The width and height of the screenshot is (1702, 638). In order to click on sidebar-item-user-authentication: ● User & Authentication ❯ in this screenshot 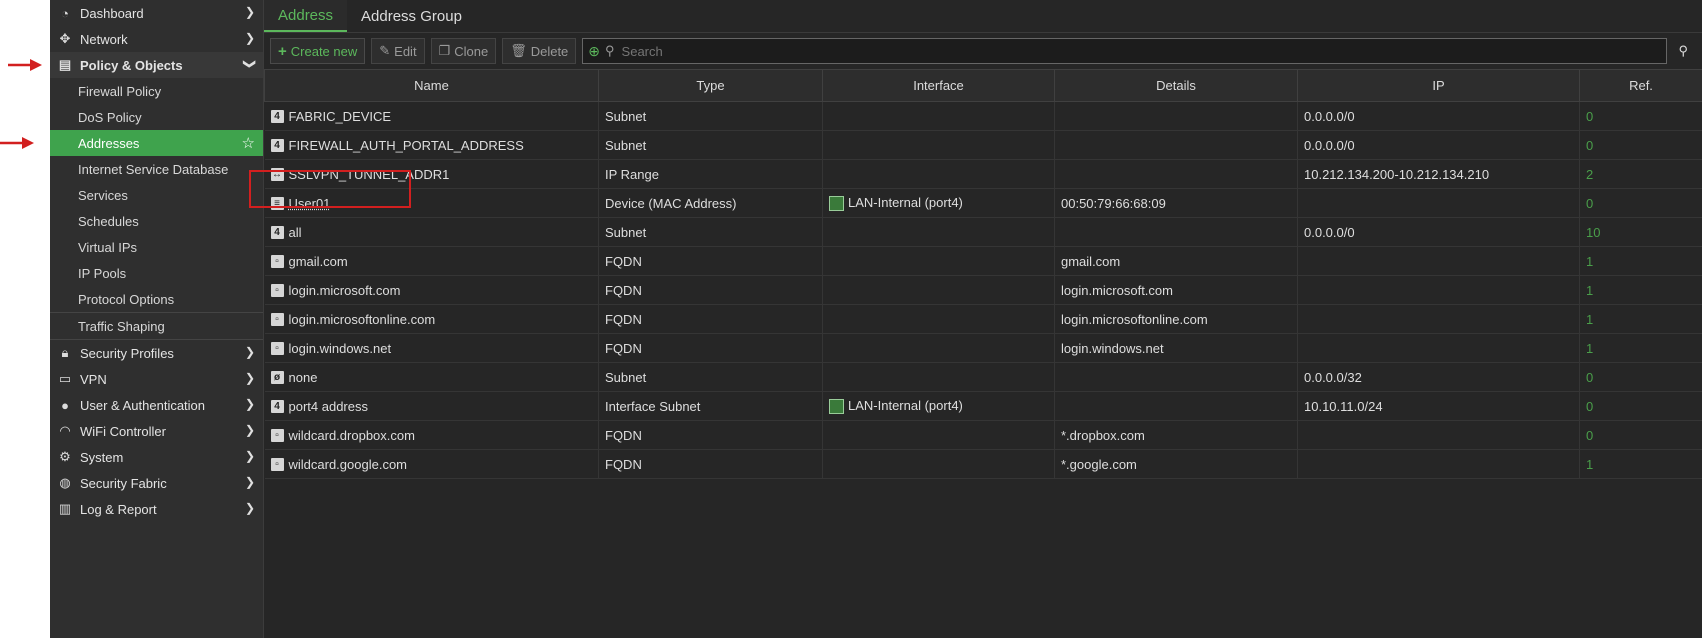, I will do `click(156, 405)`.